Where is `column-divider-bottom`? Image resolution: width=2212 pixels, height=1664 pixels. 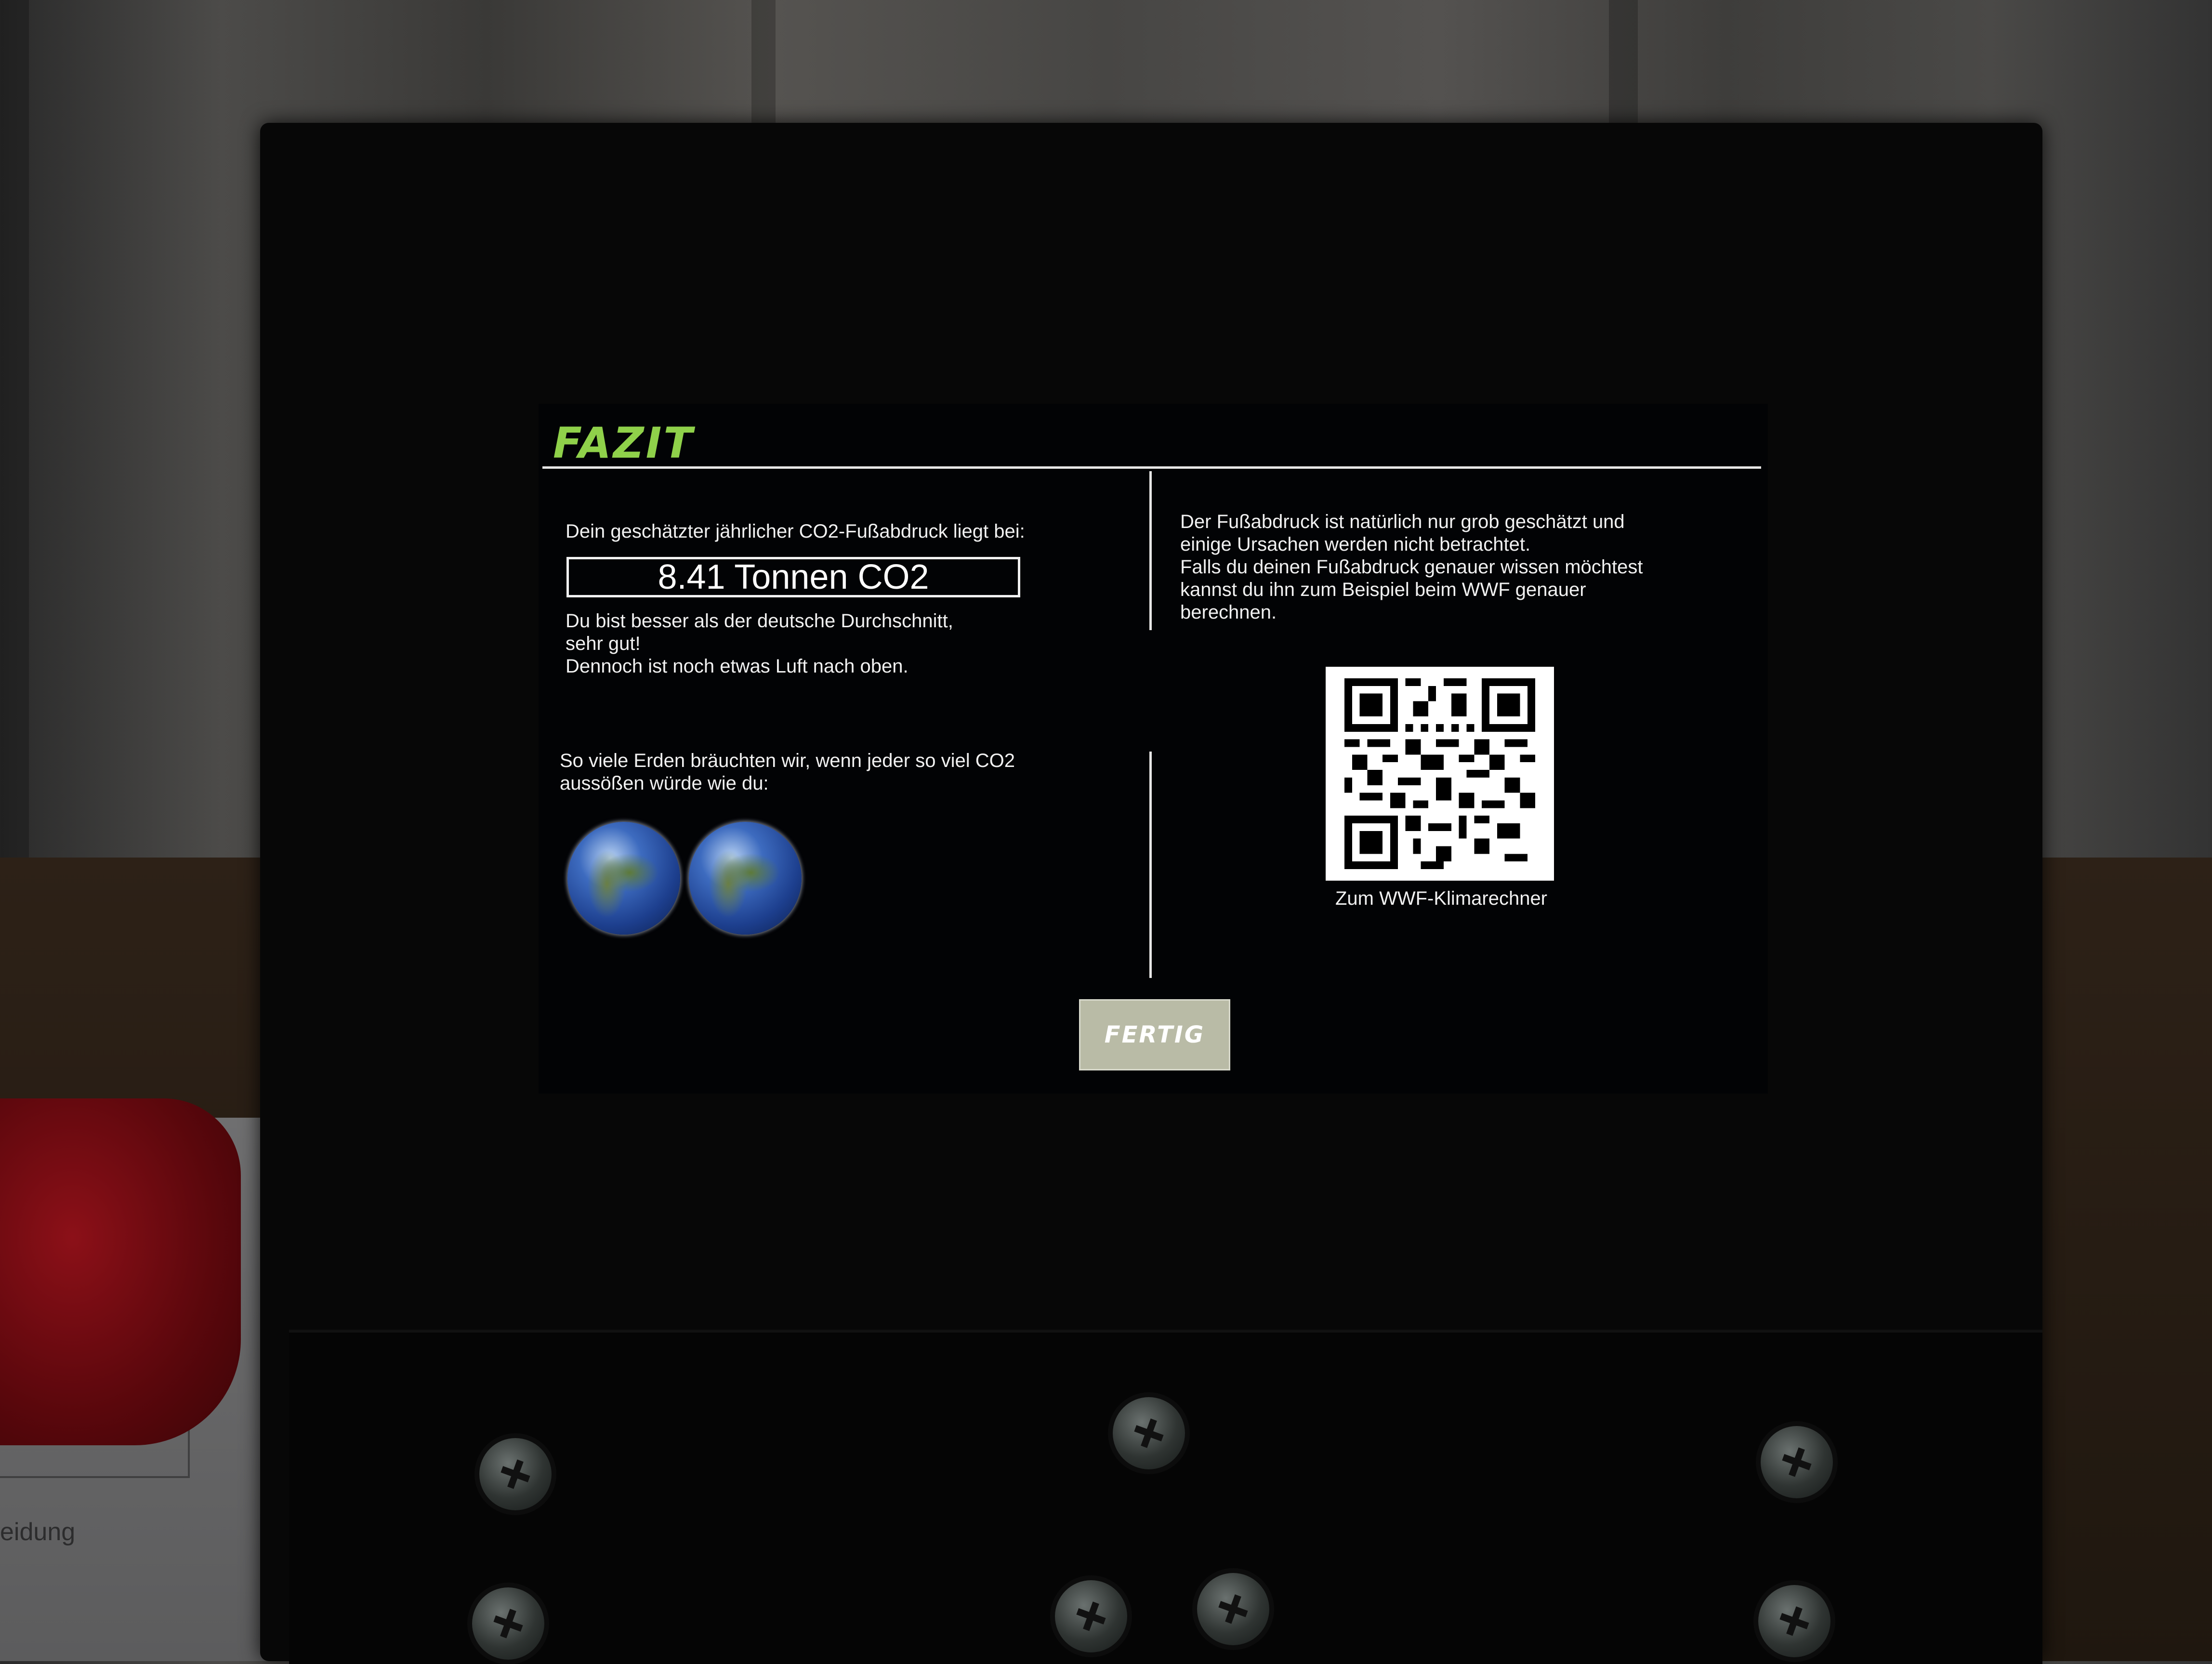 column-divider-bottom is located at coordinates (1150, 865).